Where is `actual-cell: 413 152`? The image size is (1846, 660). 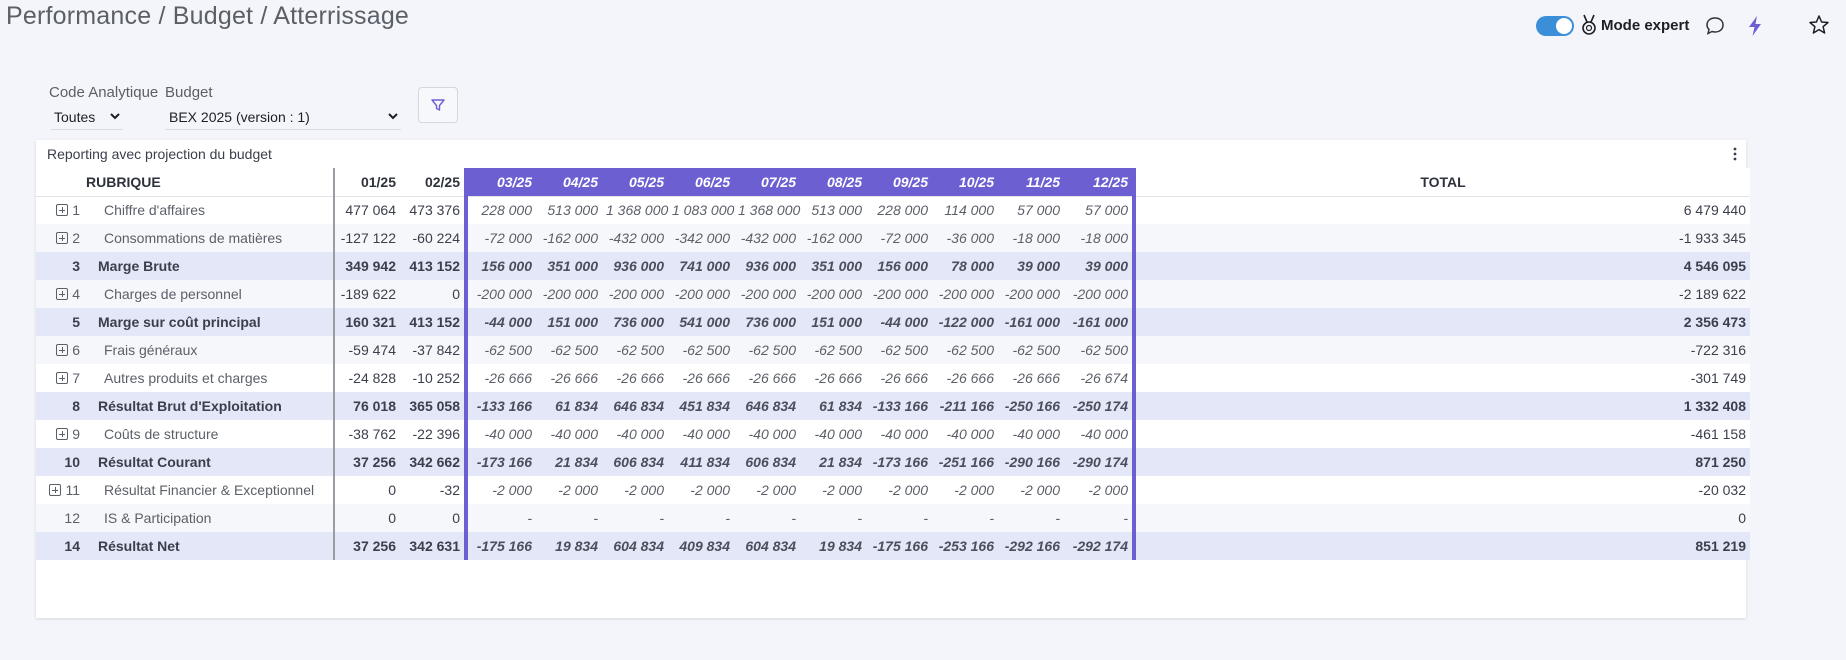
actual-cell: 413 152 is located at coordinates (433, 322).